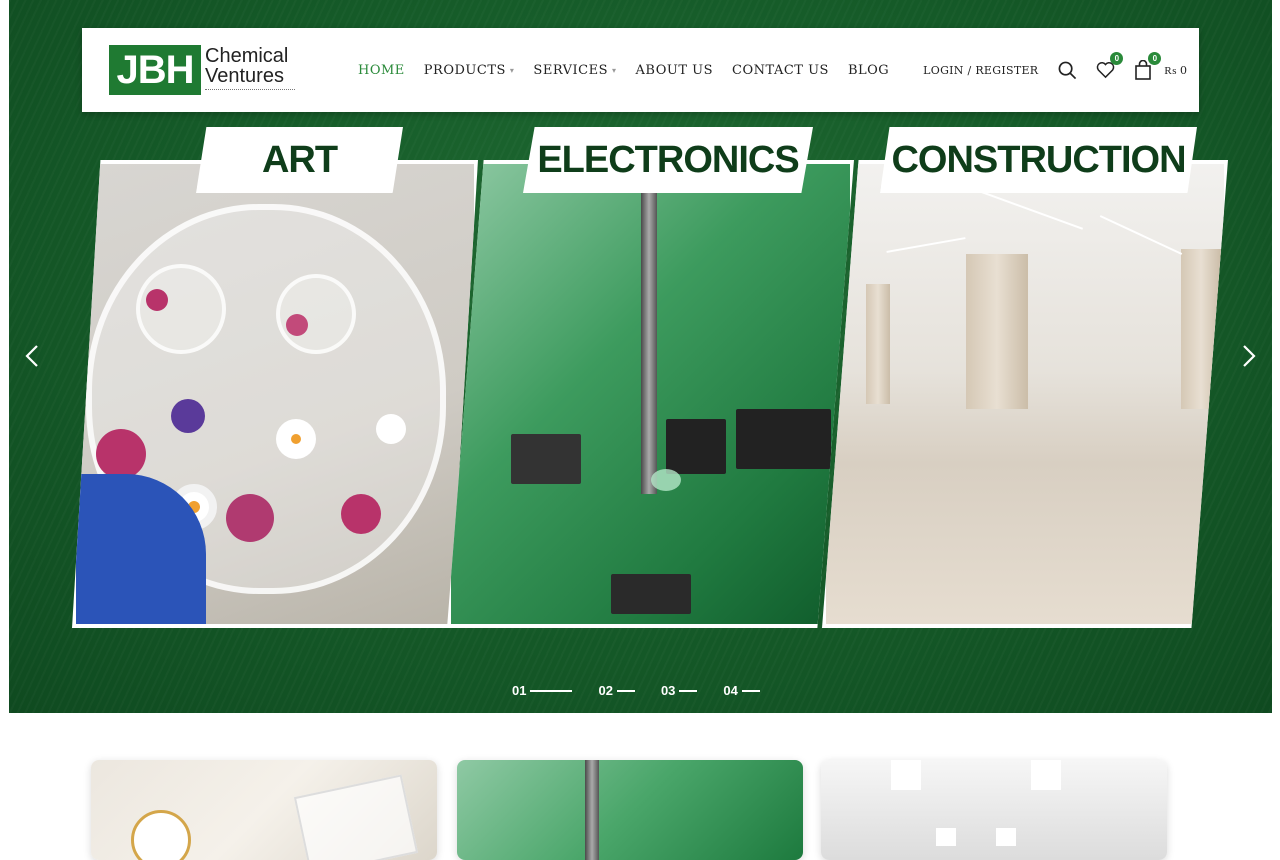 This screenshot has width=1280, height=860. I want to click on slide-dot-label: 02, so click(605, 690).